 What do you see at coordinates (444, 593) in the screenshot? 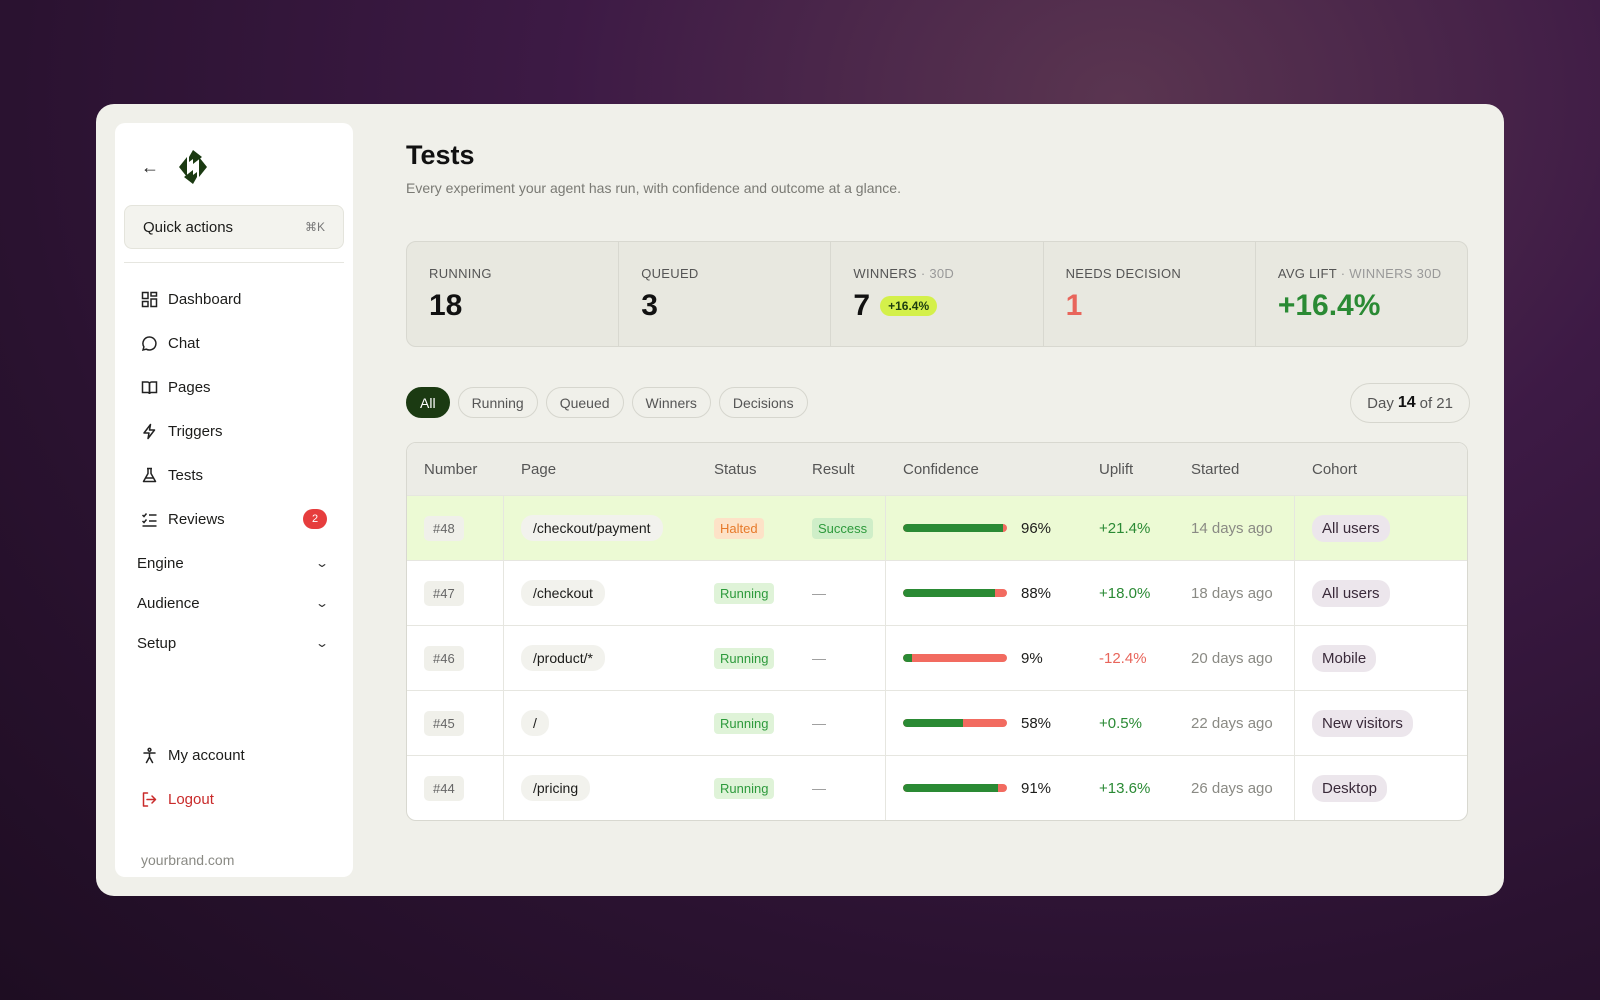
I see `test-number: #47` at bounding box center [444, 593].